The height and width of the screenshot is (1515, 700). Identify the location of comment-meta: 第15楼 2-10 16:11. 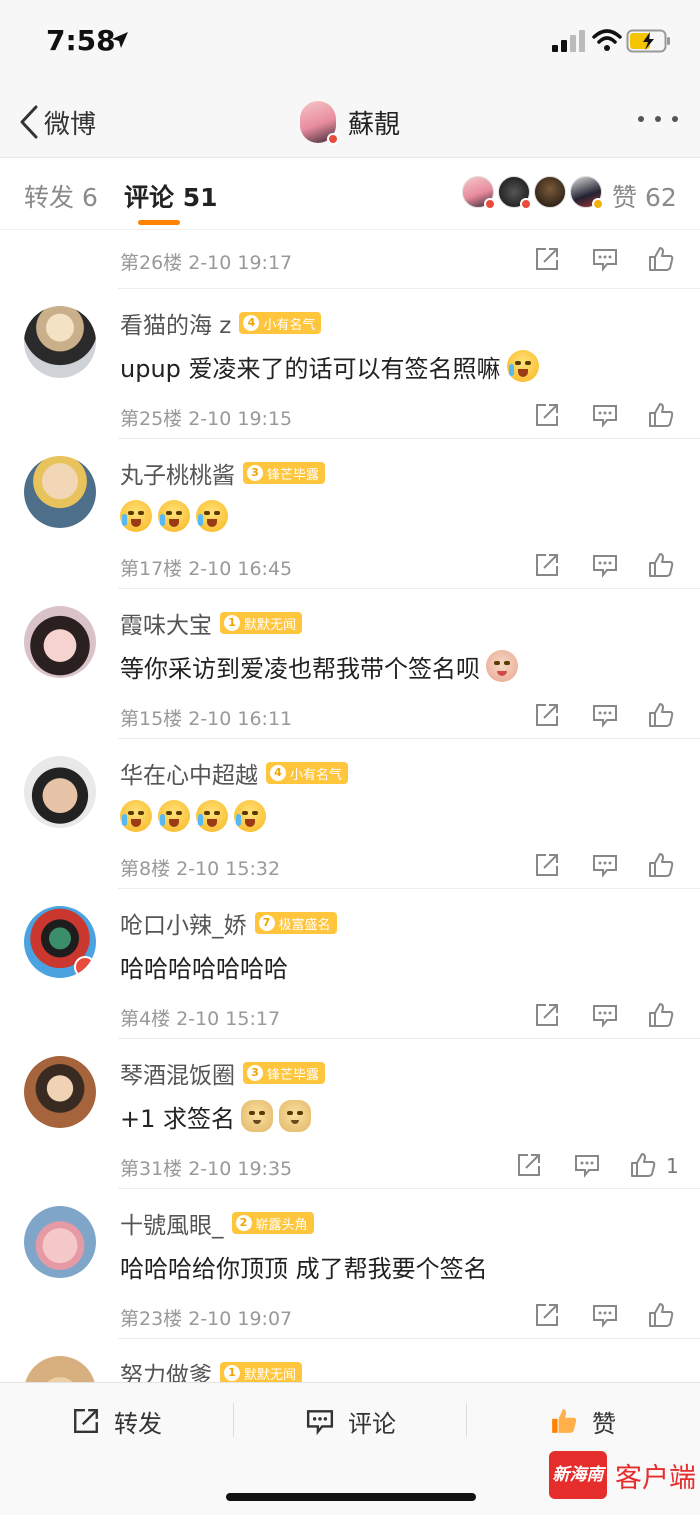
(206, 719).